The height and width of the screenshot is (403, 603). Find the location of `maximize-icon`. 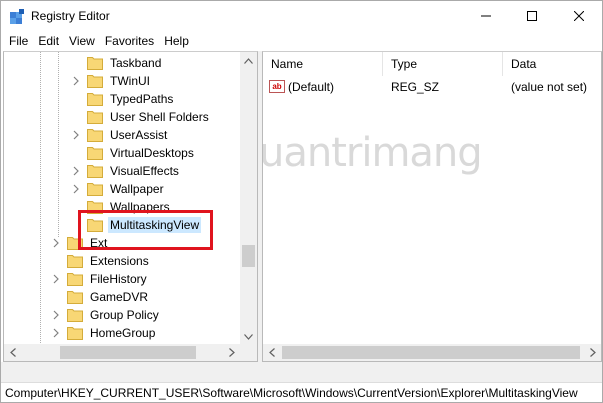

maximize-icon is located at coordinates (532, 16).